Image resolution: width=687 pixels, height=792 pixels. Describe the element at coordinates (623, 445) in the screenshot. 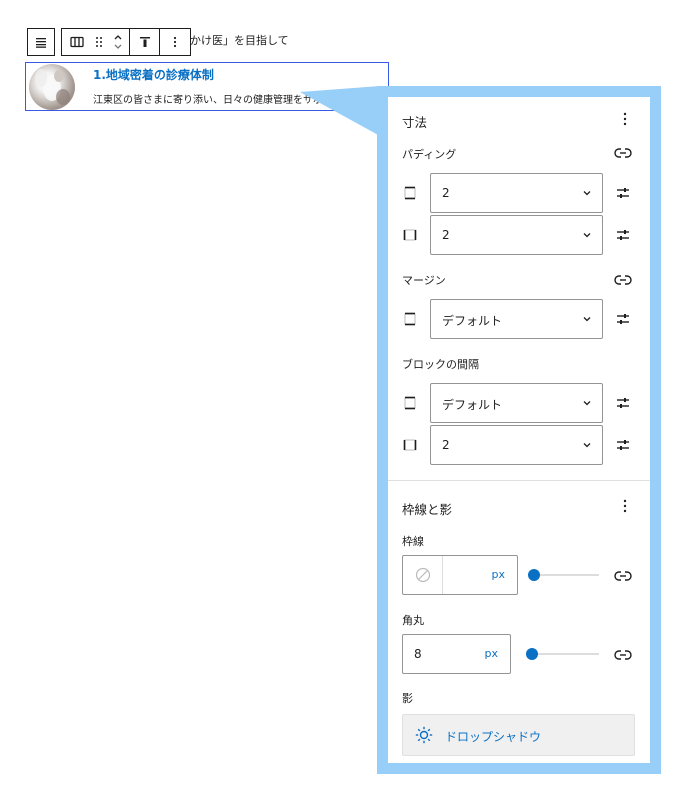

I see `block-spacing-horizontal-custom-button` at that location.